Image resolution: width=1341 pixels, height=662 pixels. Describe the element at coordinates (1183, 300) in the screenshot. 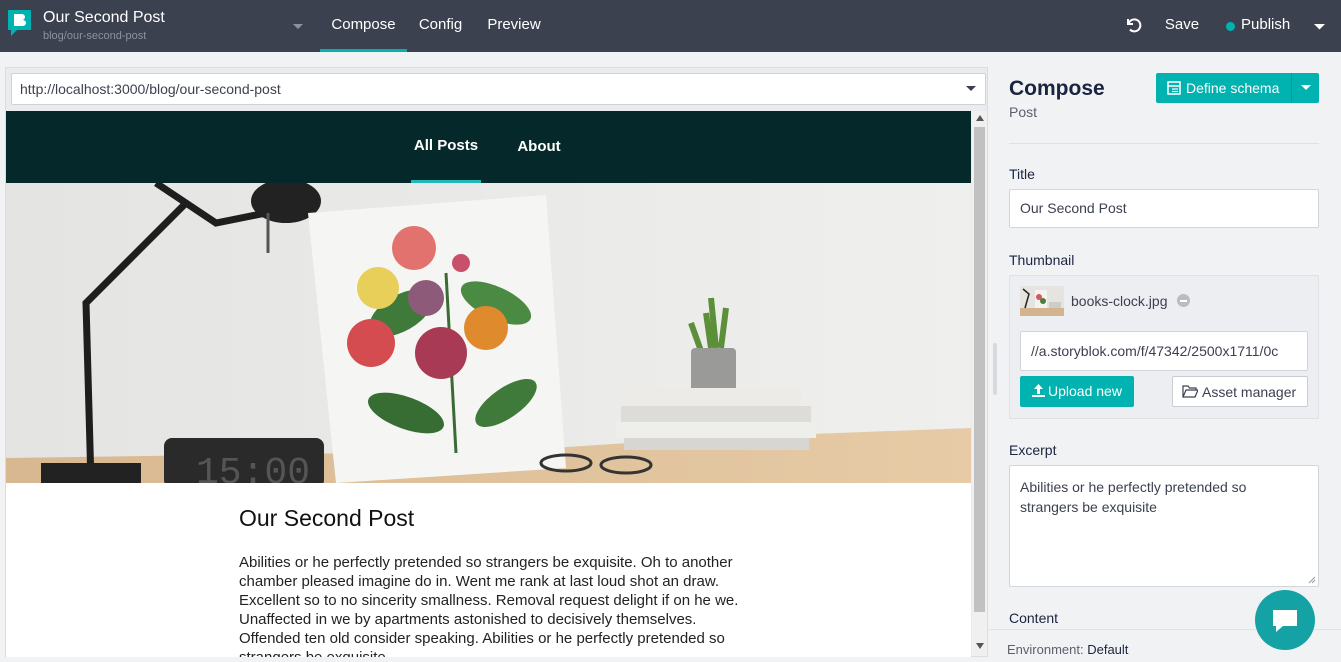

I see `minus-circle-icon` at that location.